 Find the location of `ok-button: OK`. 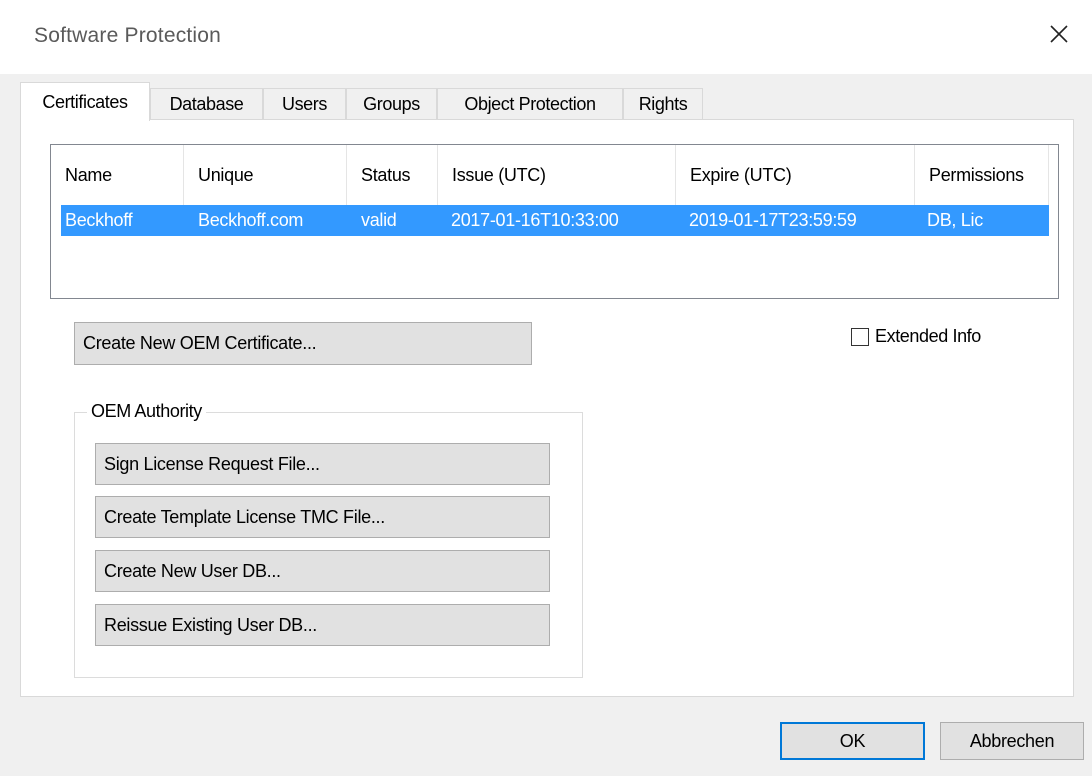

ok-button: OK is located at coordinates (852, 741).